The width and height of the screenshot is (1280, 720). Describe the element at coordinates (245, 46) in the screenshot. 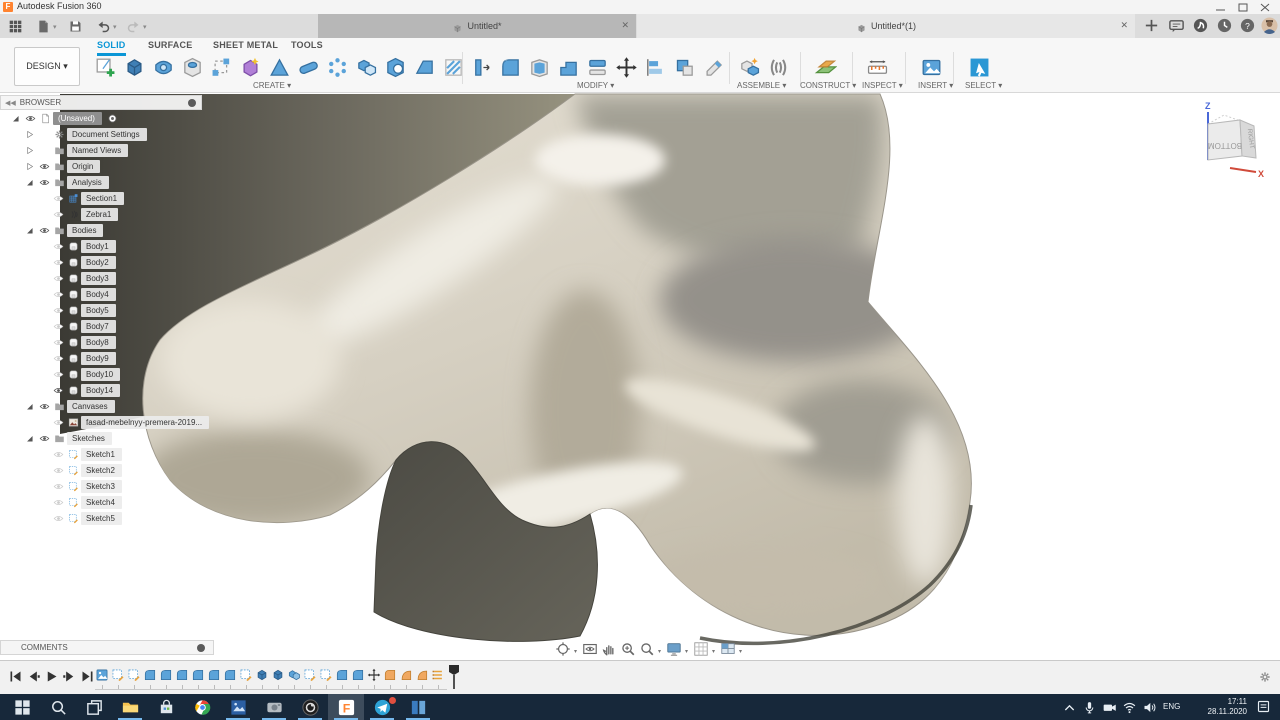

I see `ribbon-tab-sheetmetal: SHEET METAL` at that location.